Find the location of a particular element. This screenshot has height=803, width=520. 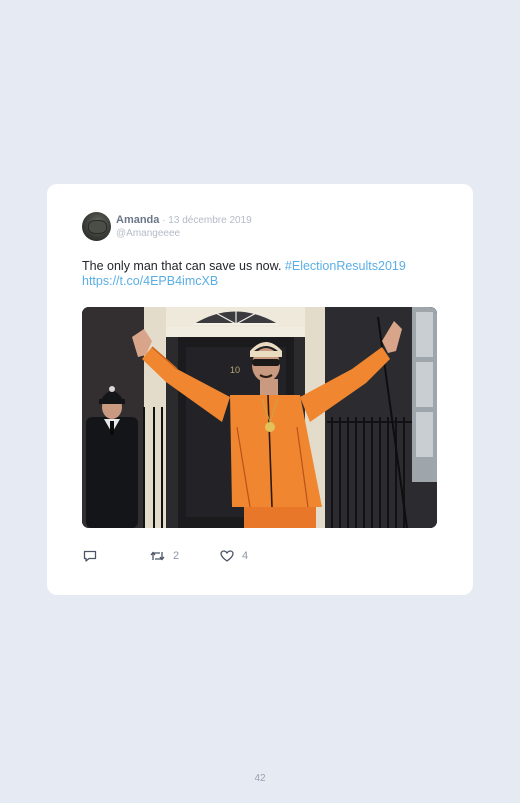

author-name: Amanda is located at coordinates (137, 220).